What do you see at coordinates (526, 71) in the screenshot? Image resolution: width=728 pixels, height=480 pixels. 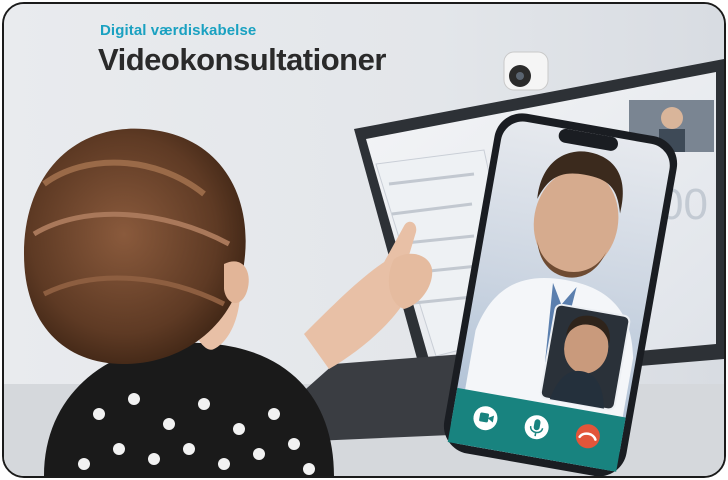 I see `webcam` at bounding box center [526, 71].